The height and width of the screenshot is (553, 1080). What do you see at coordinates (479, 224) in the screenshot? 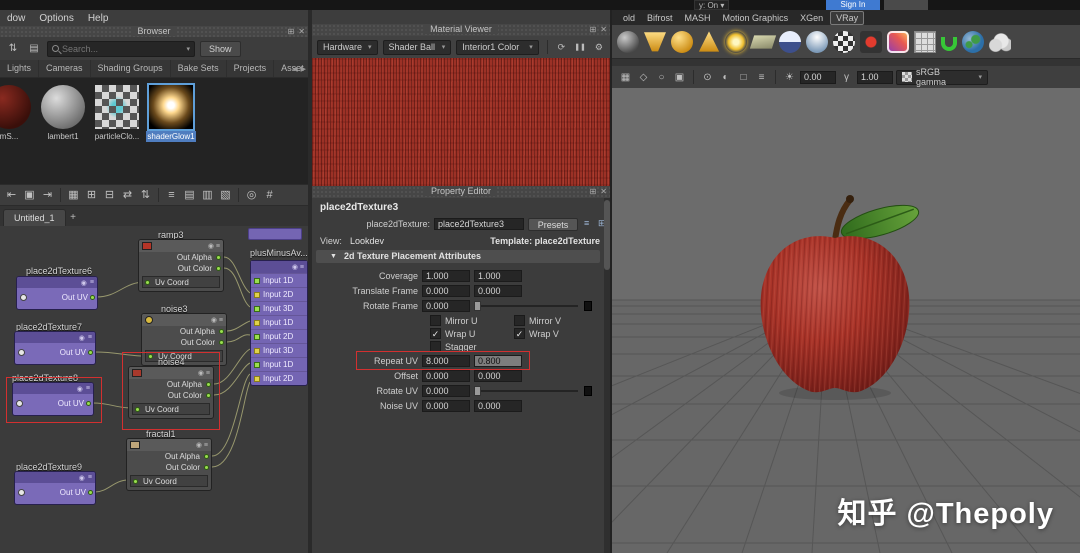
I see `node-name-field` at bounding box center [479, 224].